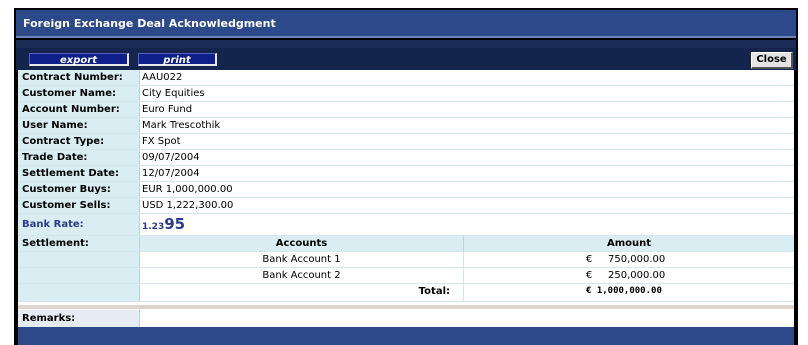 This screenshot has width=808, height=345. I want to click on bank-rate-small: 1.23, so click(153, 227).